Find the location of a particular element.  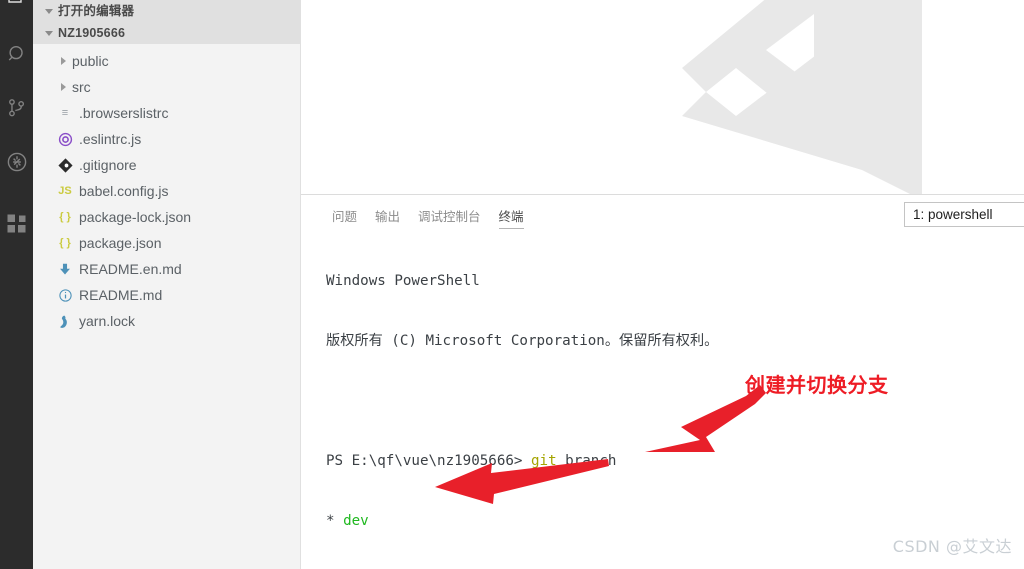

terminal-line: Windows PowerShell is located at coordinates (403, 281).